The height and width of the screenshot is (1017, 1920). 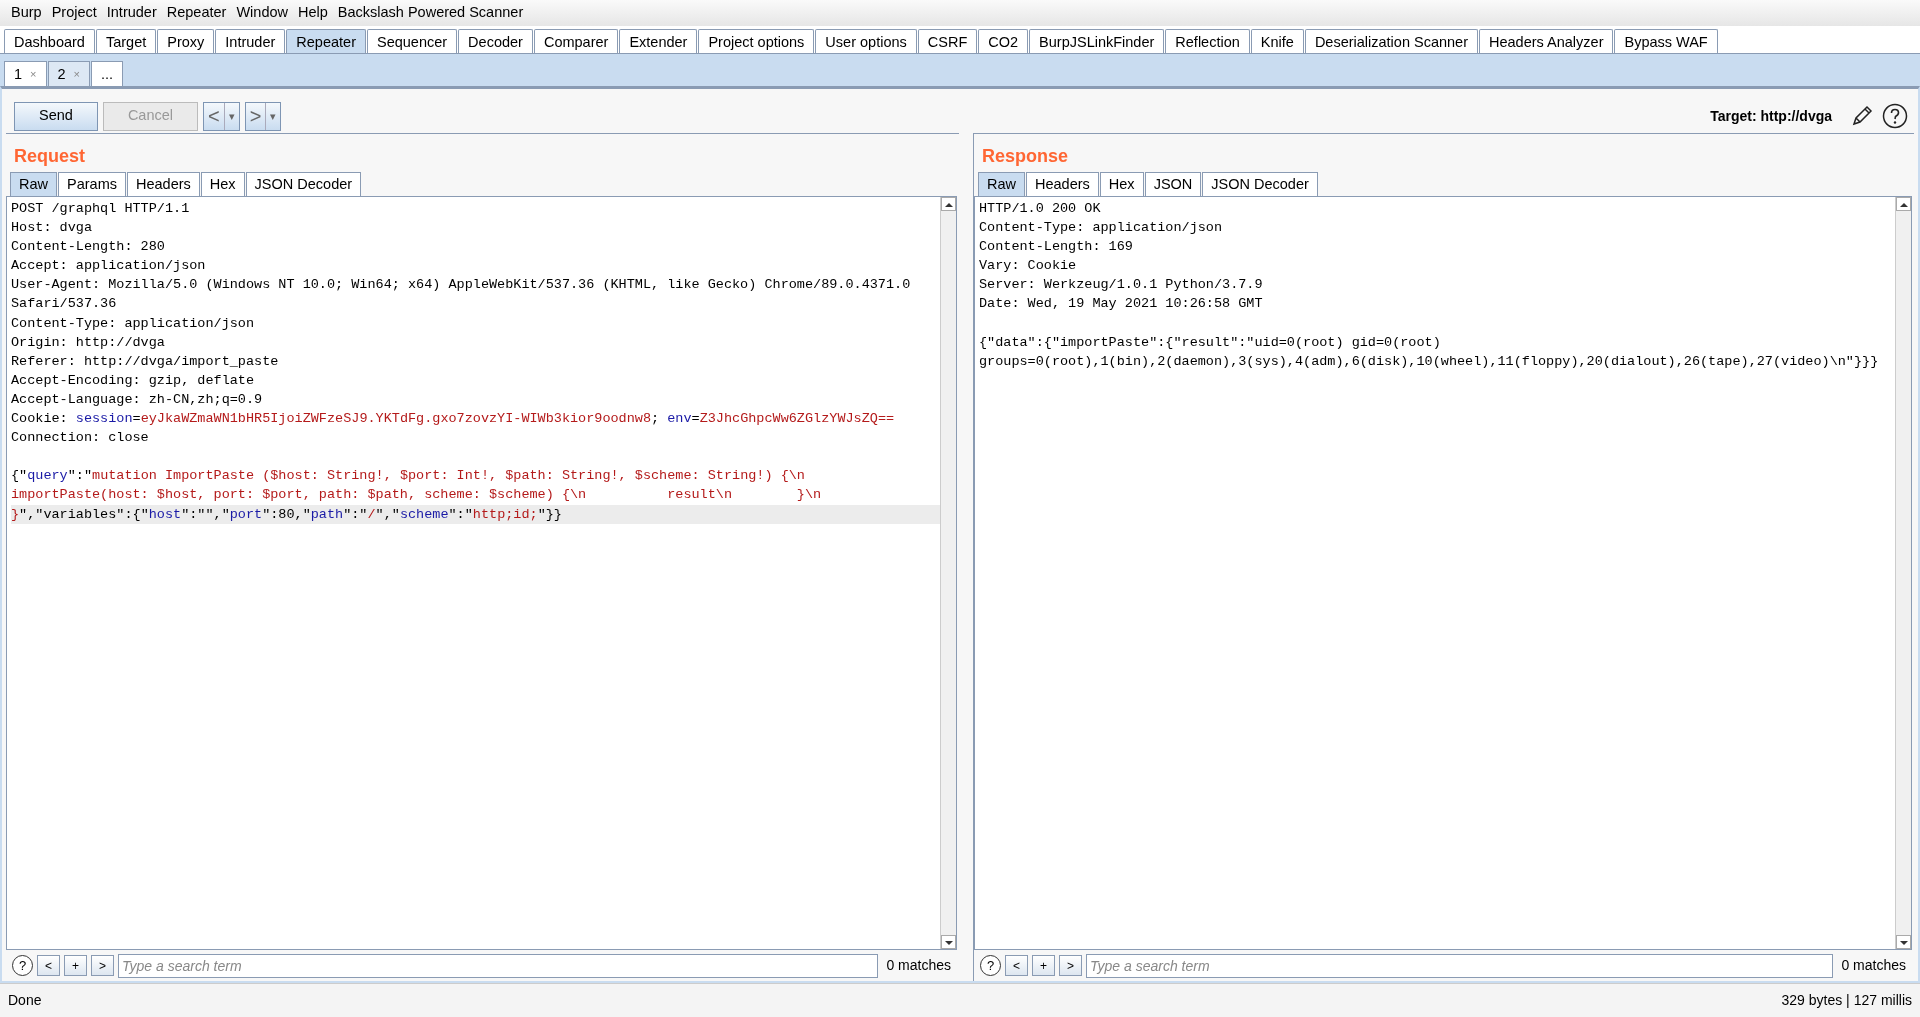 What do you see at coordinates (101, 209) in the screenshot?
I see `code-line: POST /graphql HTTP/1.1` at bounding box center [101, 209].